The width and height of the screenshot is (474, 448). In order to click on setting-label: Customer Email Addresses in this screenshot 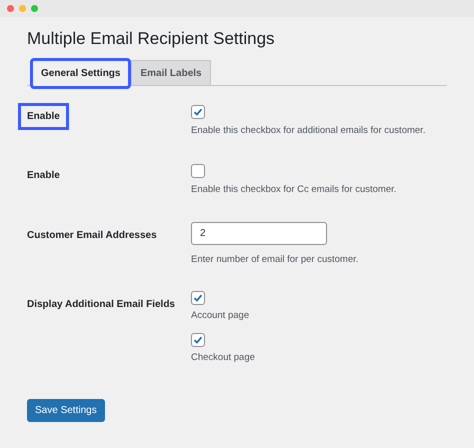, I will do `click(92, 235)`.